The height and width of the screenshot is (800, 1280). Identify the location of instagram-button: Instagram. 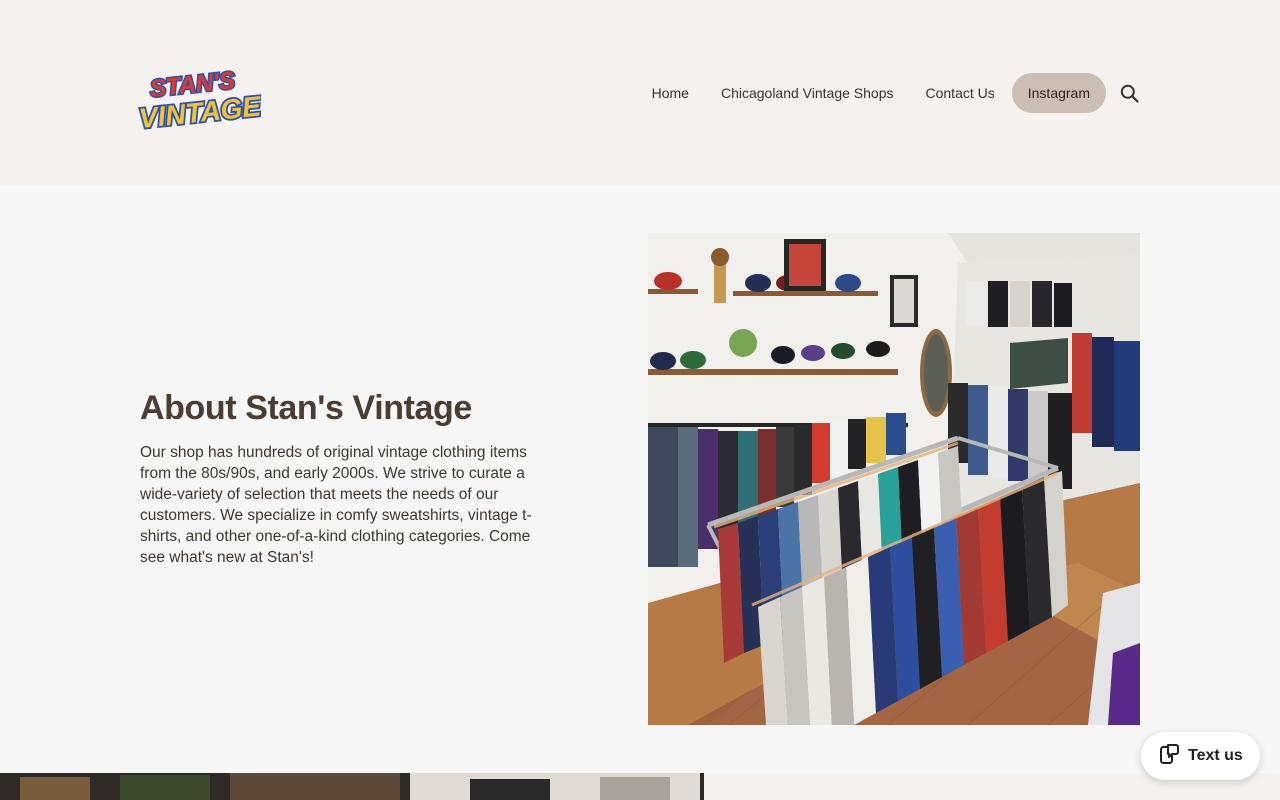
(1058, 93).